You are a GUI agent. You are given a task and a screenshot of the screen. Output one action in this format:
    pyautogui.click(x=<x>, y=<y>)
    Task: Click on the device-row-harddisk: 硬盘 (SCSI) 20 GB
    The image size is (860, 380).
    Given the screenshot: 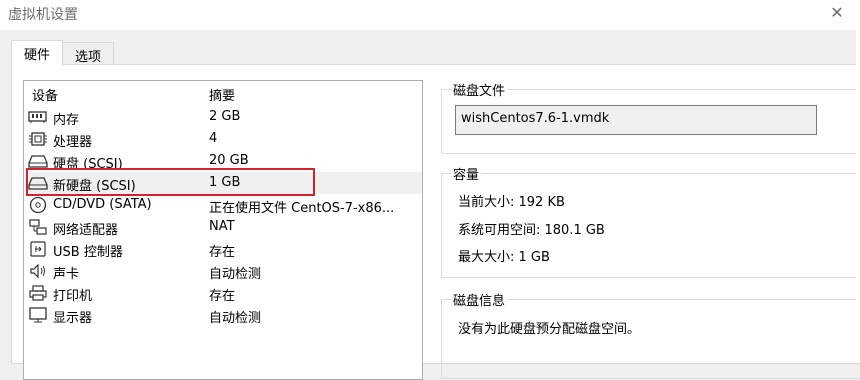 What is the action you would take?
    pyautogui.click(x=223, y=161)
    